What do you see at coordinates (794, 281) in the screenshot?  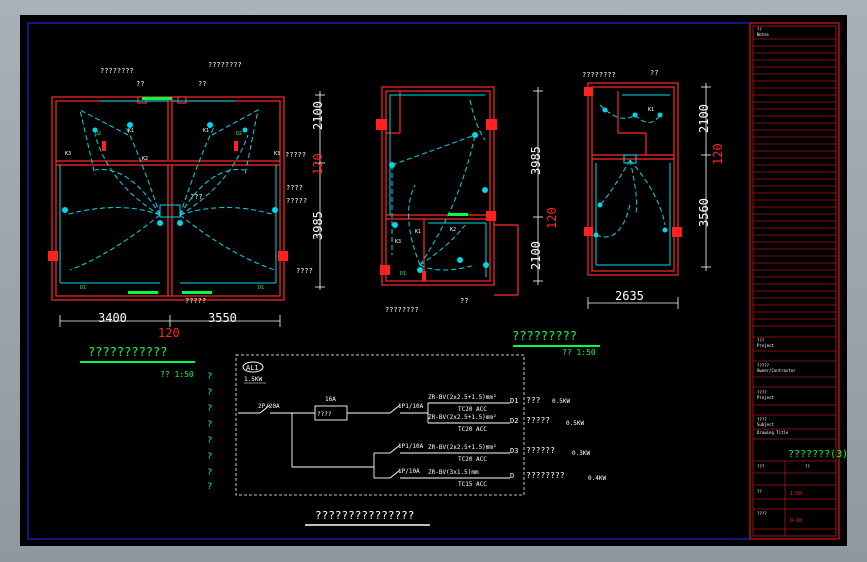 I see `title-block-frame` at bounding box center [794, 281].